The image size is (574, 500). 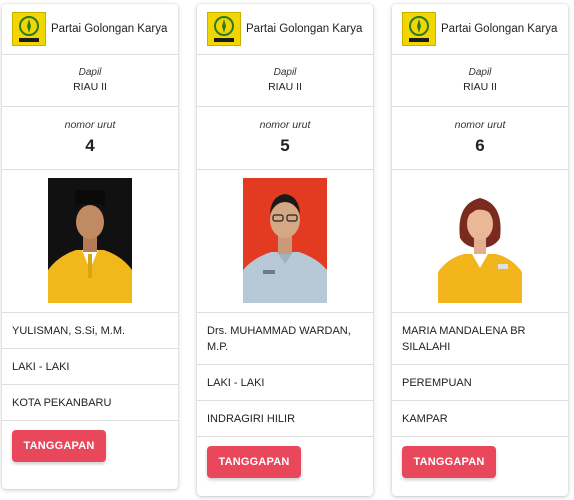 What do you see at coordinates (285, 145) in the screenshot?
I see `nomor-value: 5` at bounding box center [285, 145].